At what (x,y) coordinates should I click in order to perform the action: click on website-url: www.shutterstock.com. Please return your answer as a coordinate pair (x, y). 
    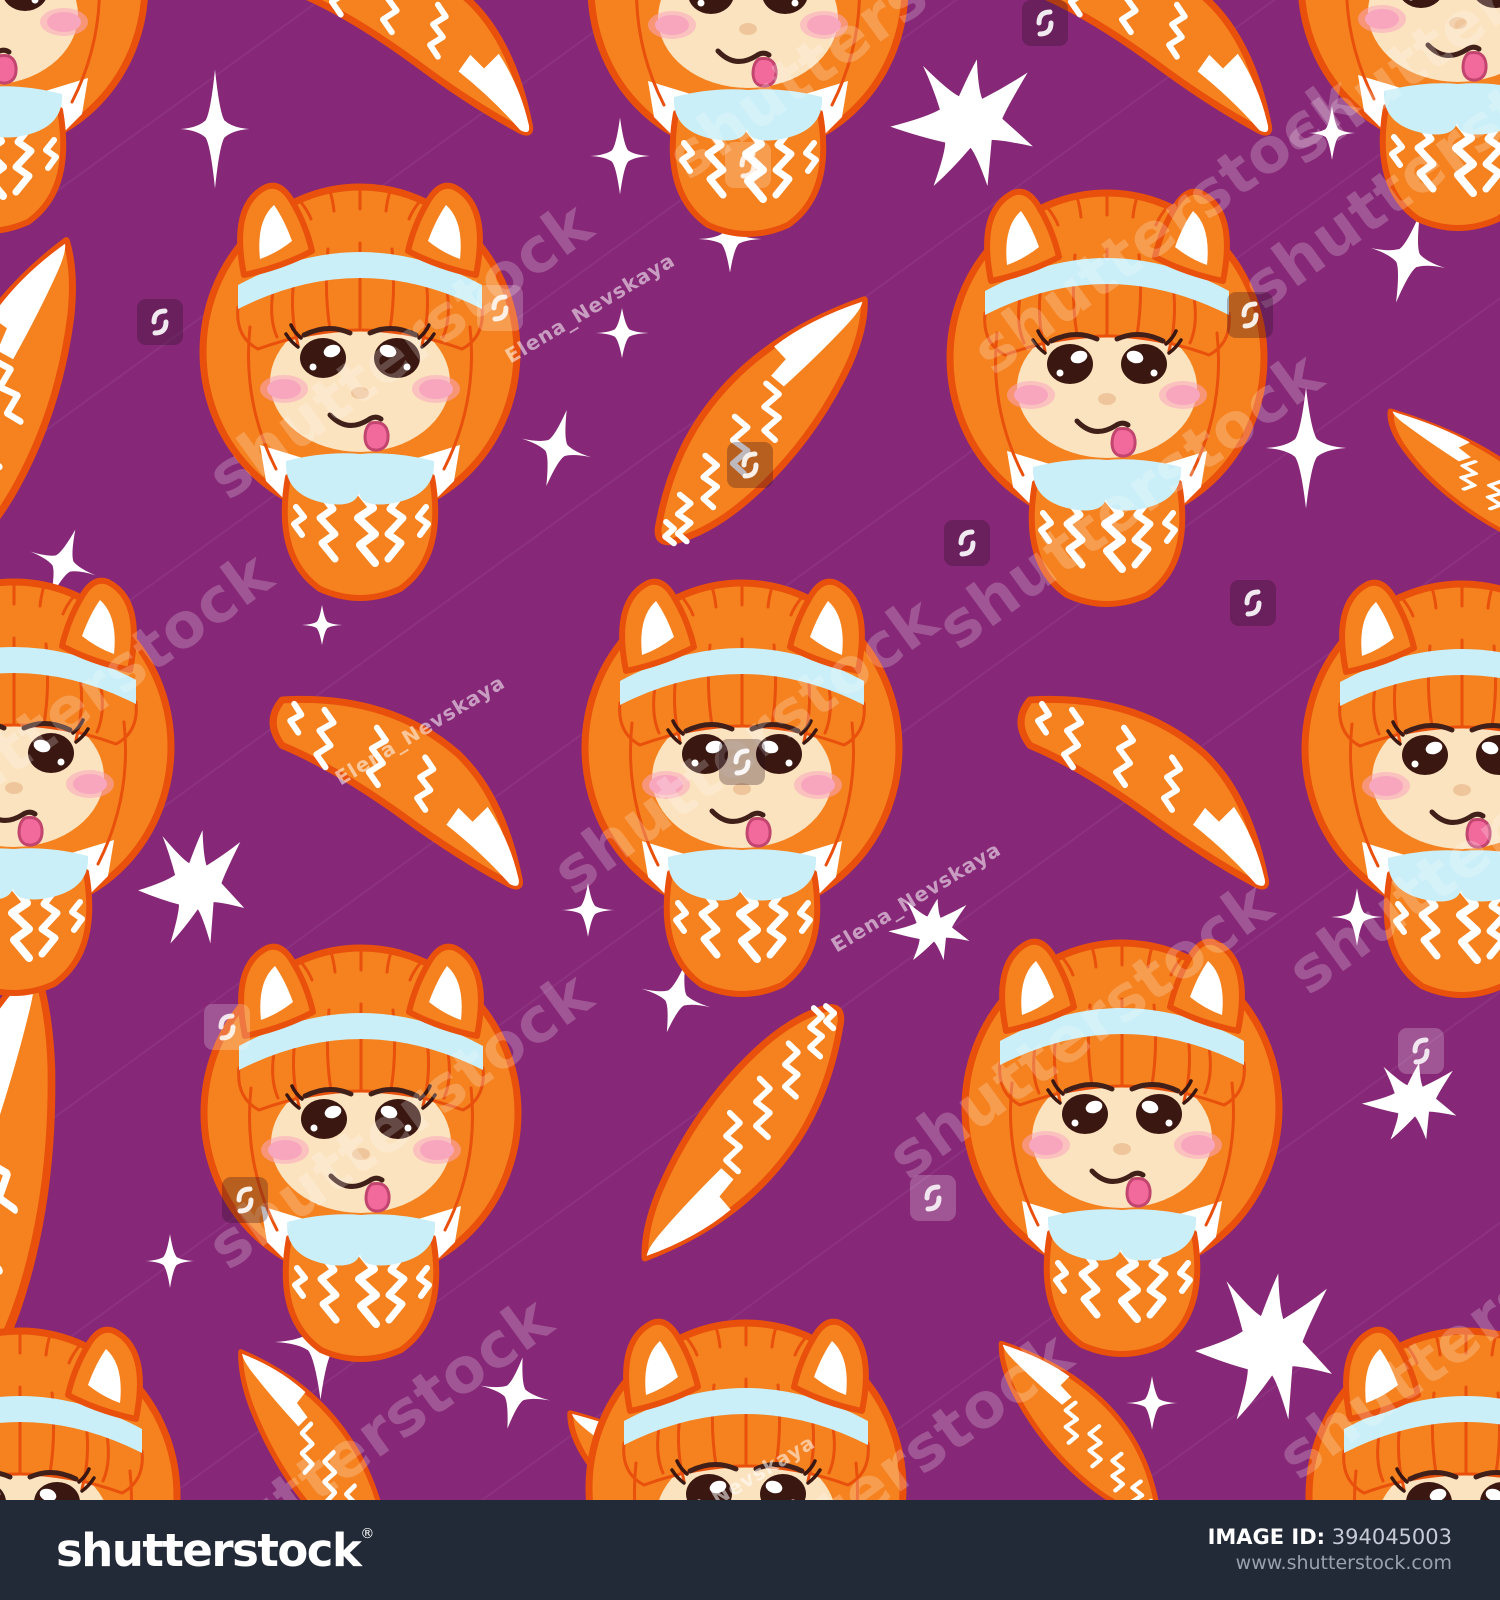
    Looking at the image, I should click on (1343, 1563).